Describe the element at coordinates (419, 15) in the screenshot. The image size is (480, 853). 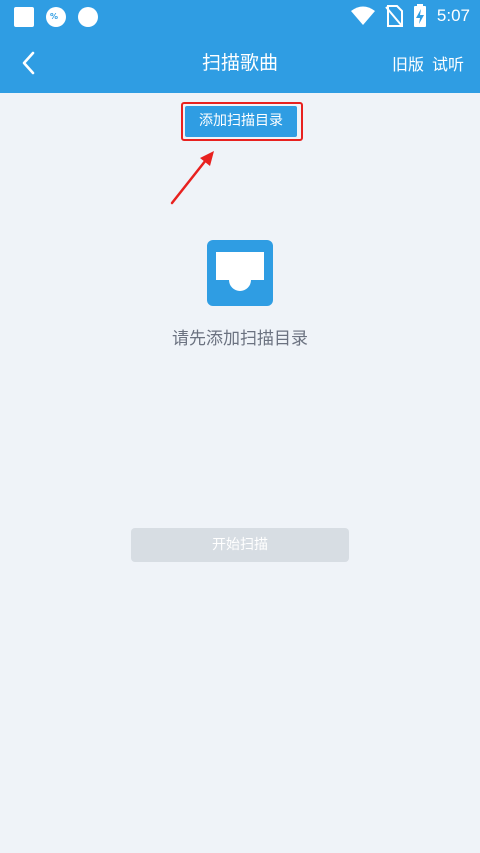
I see `battery-charging-icon` at that location.